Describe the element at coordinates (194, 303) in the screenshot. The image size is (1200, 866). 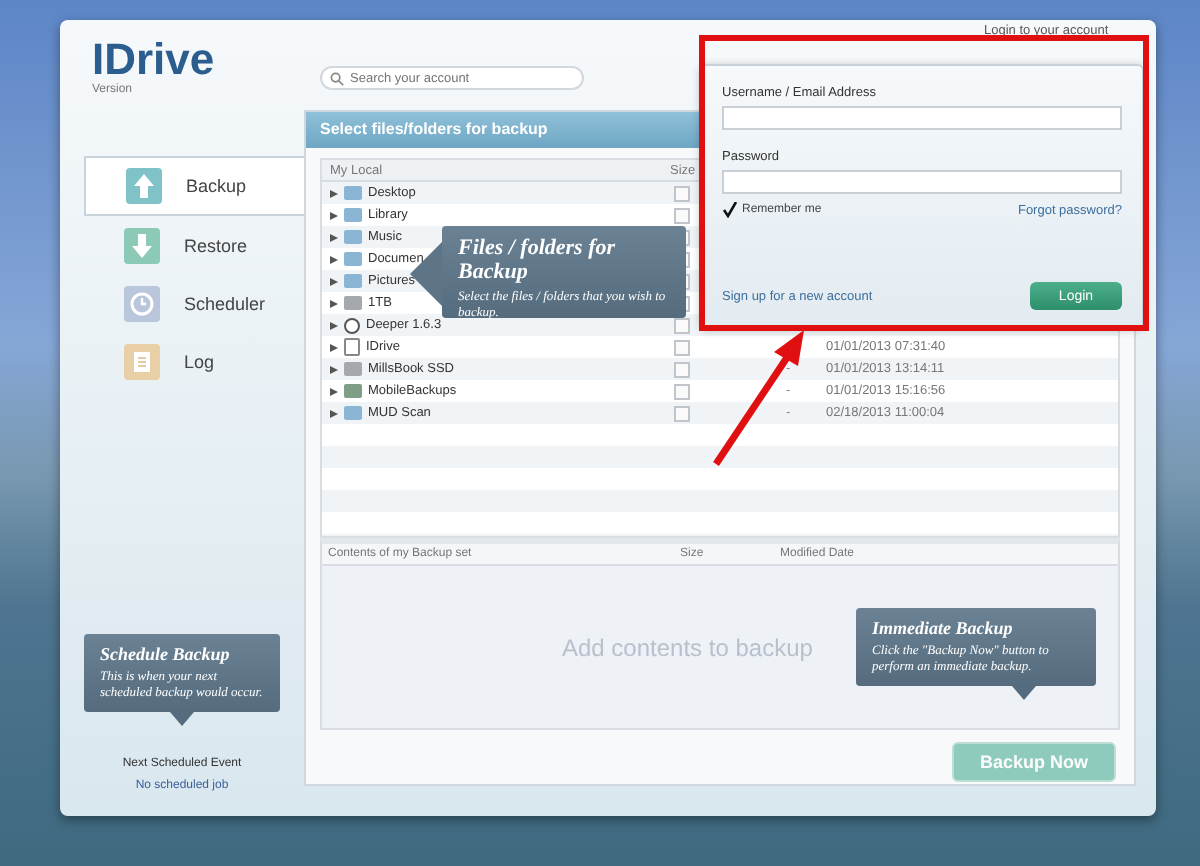
I see `sidebar-item: Scheduler` at that location.